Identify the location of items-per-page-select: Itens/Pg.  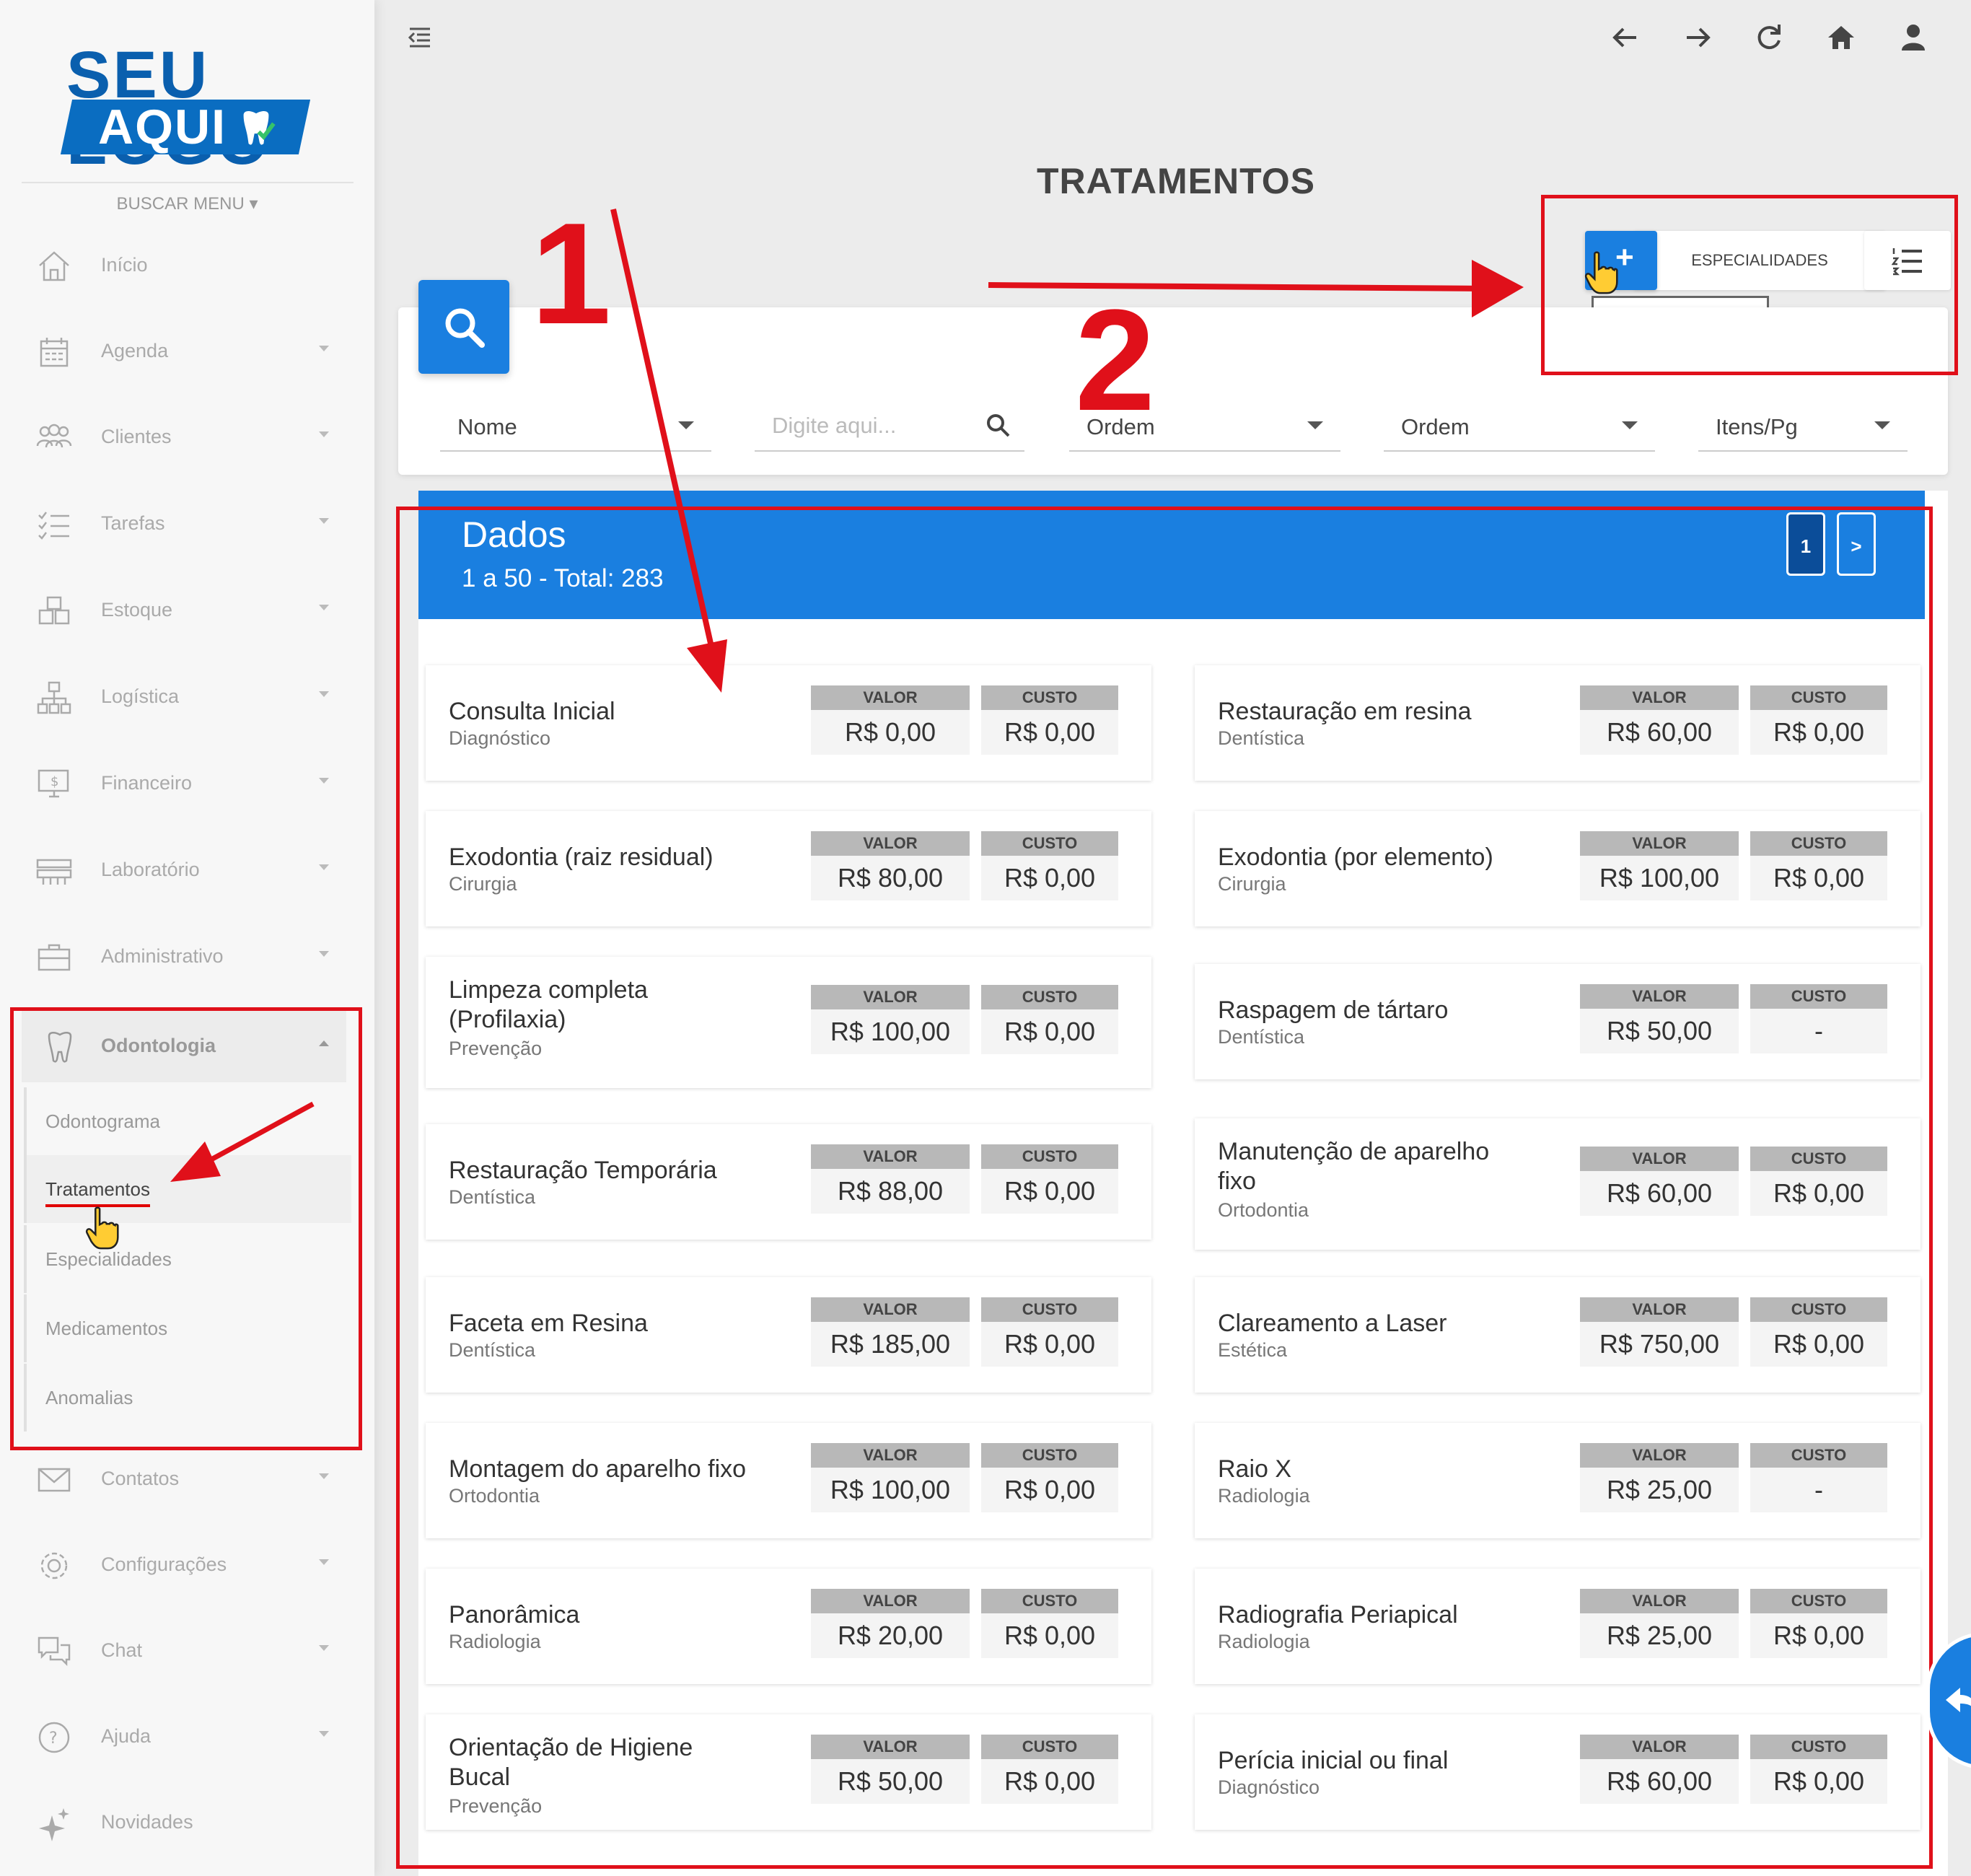
(1803, 426).